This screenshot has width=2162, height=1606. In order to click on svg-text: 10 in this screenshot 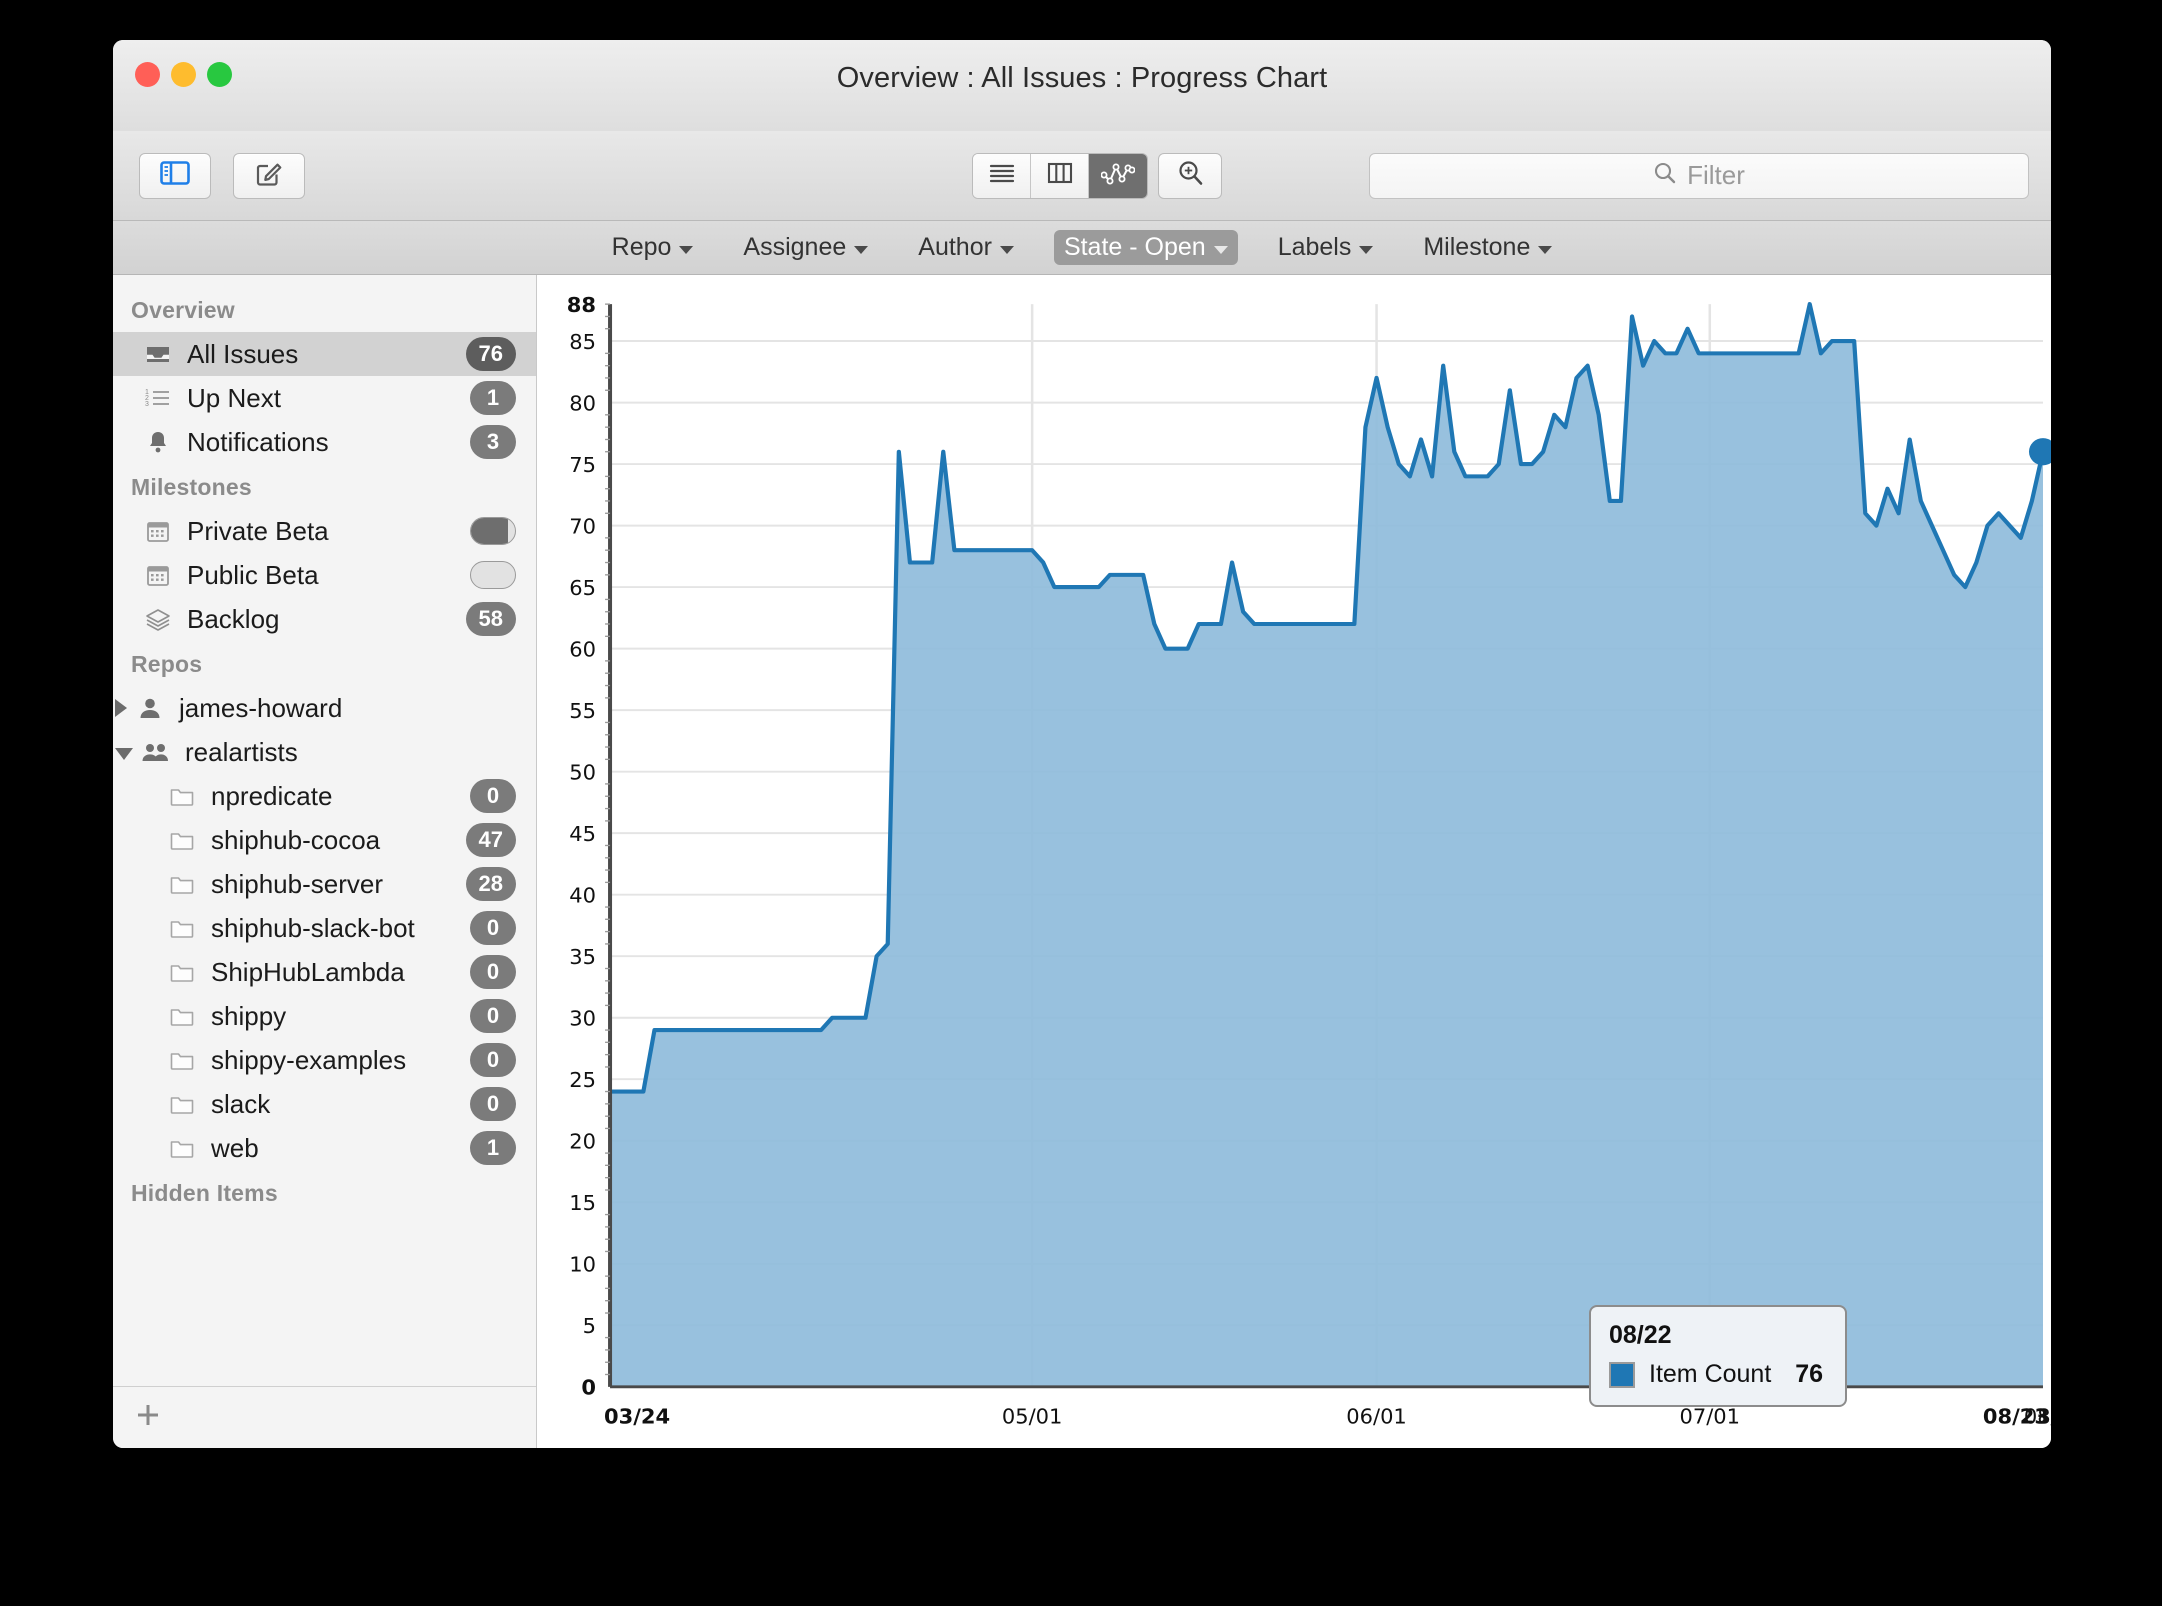, I will do `click(582, 1265)`.